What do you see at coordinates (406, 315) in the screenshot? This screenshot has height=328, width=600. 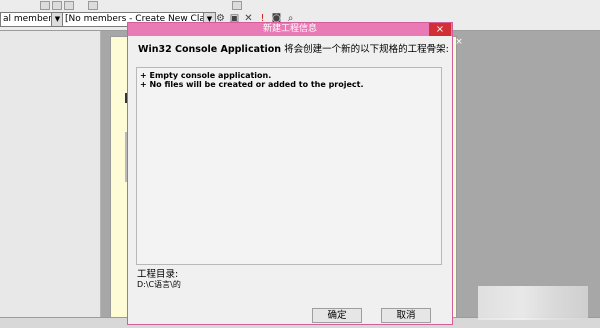 I see `cancel-button: 取消` at bounding box center [406, 315].